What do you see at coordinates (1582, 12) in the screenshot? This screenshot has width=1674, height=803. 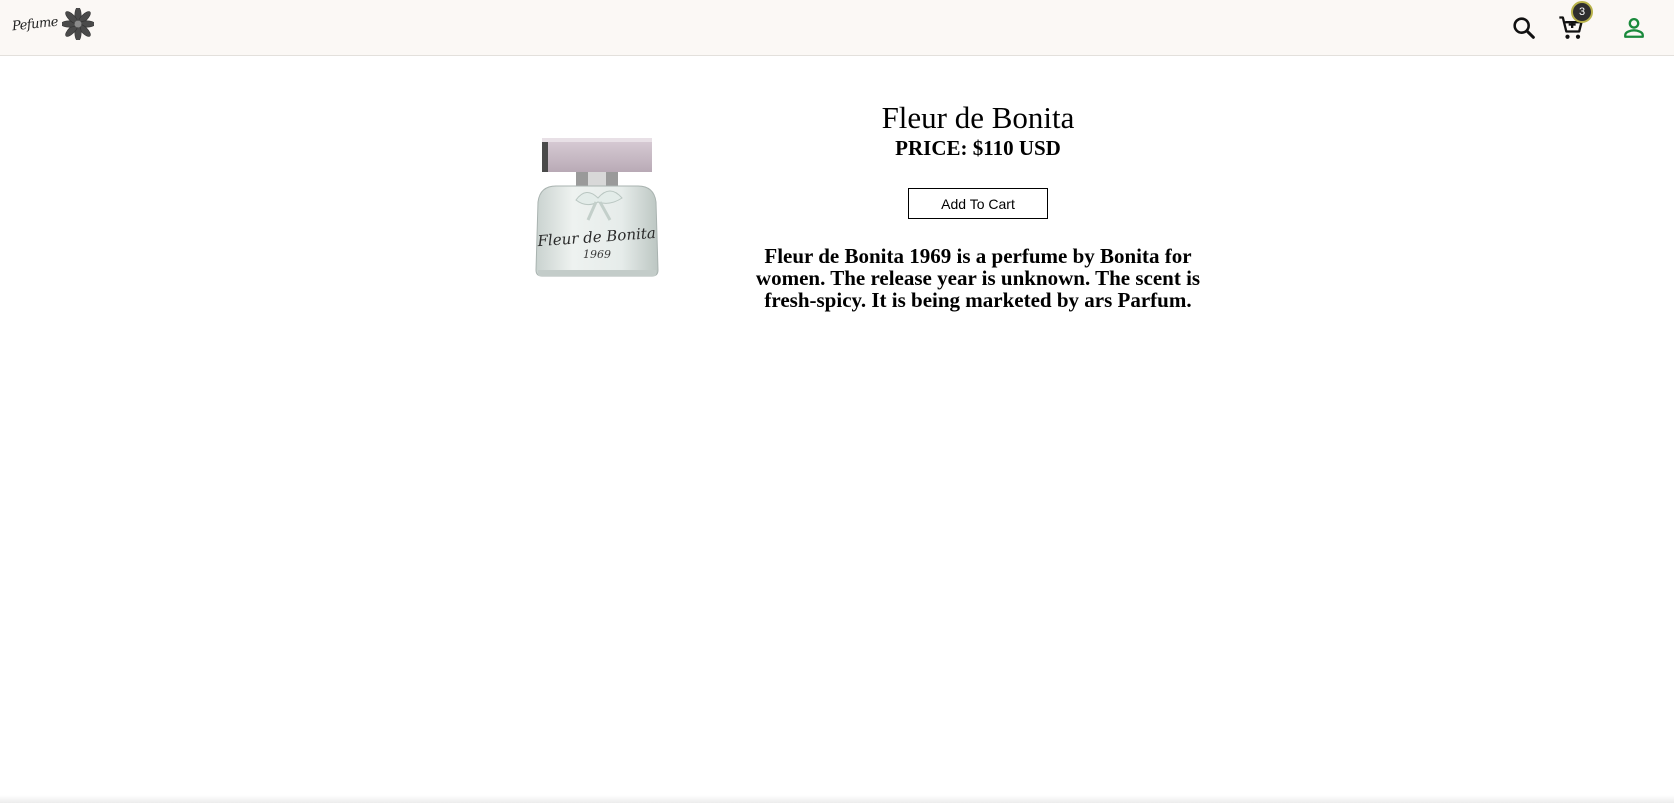 I see `cart-count-badge: 3` at bounding box center [1582, 12].